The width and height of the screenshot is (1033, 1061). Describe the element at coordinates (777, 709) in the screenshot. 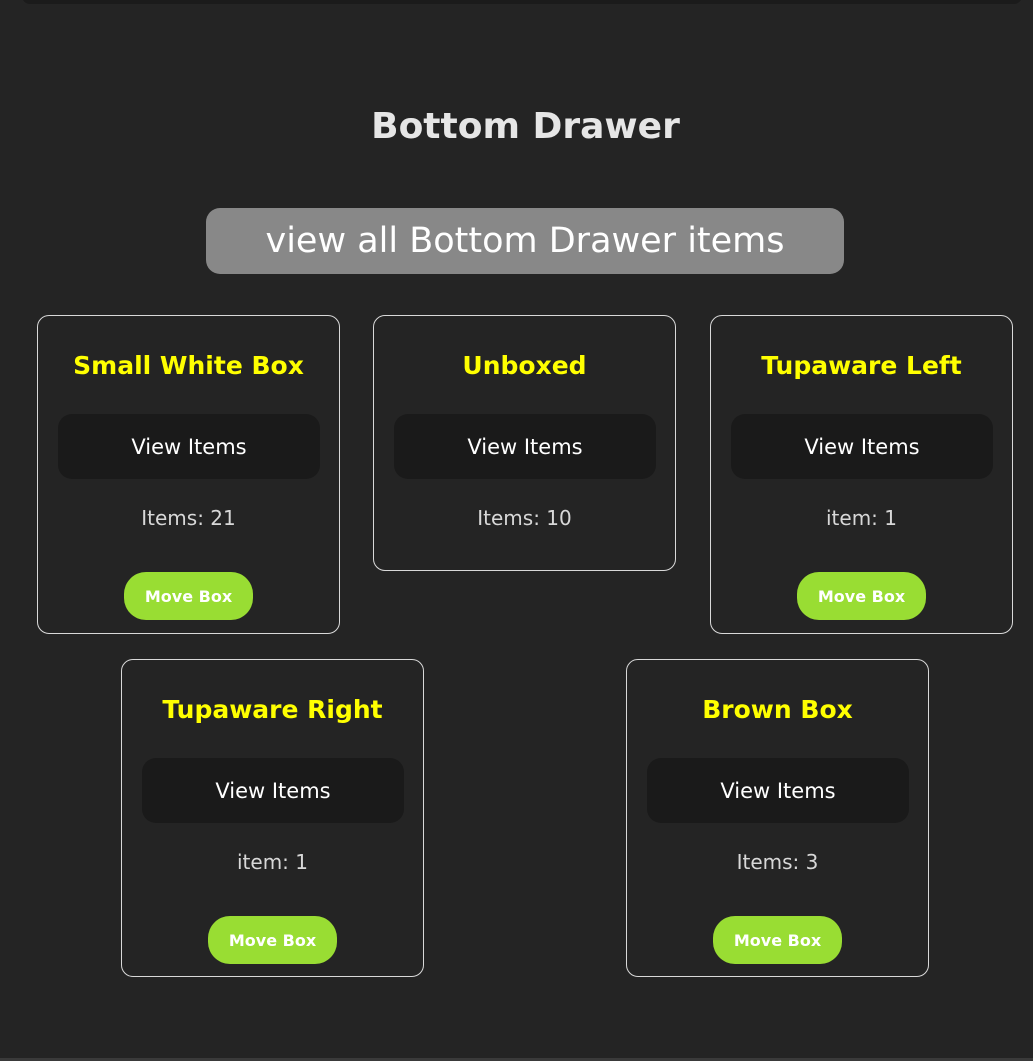

I see `box-title: Brown Box` at that location.